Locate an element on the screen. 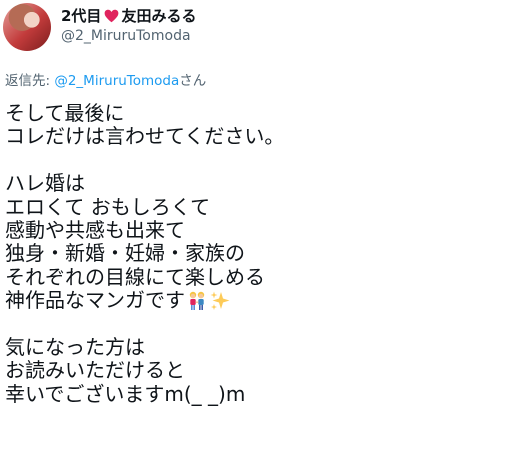  tweet-line: 気になった方は is located at coordinates (75, 346).